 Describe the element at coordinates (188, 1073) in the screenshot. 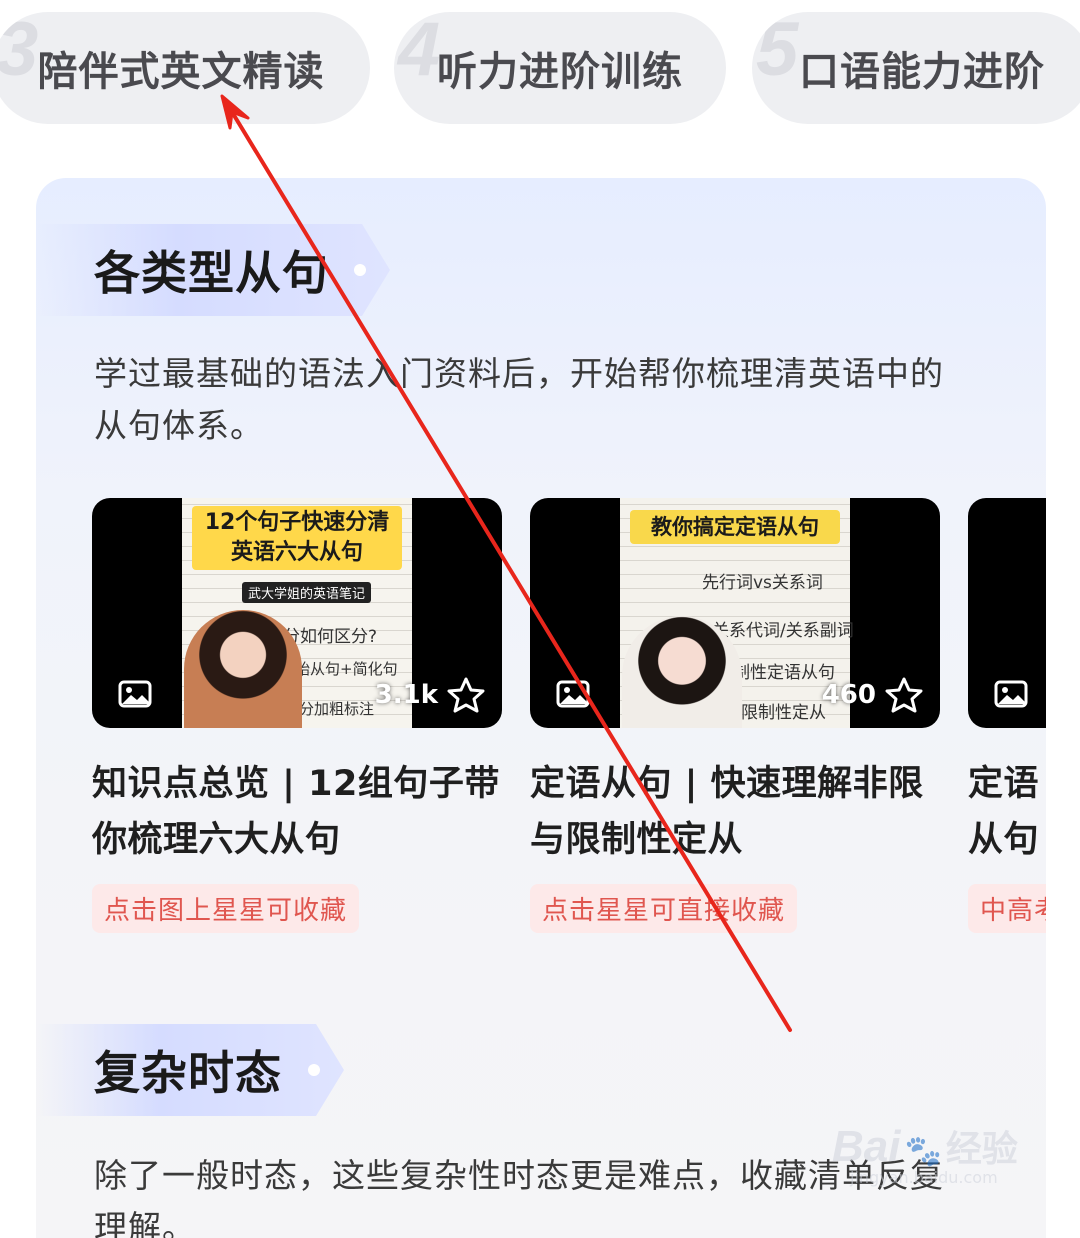

I see `section-title-text: 复杂时态` at that location.